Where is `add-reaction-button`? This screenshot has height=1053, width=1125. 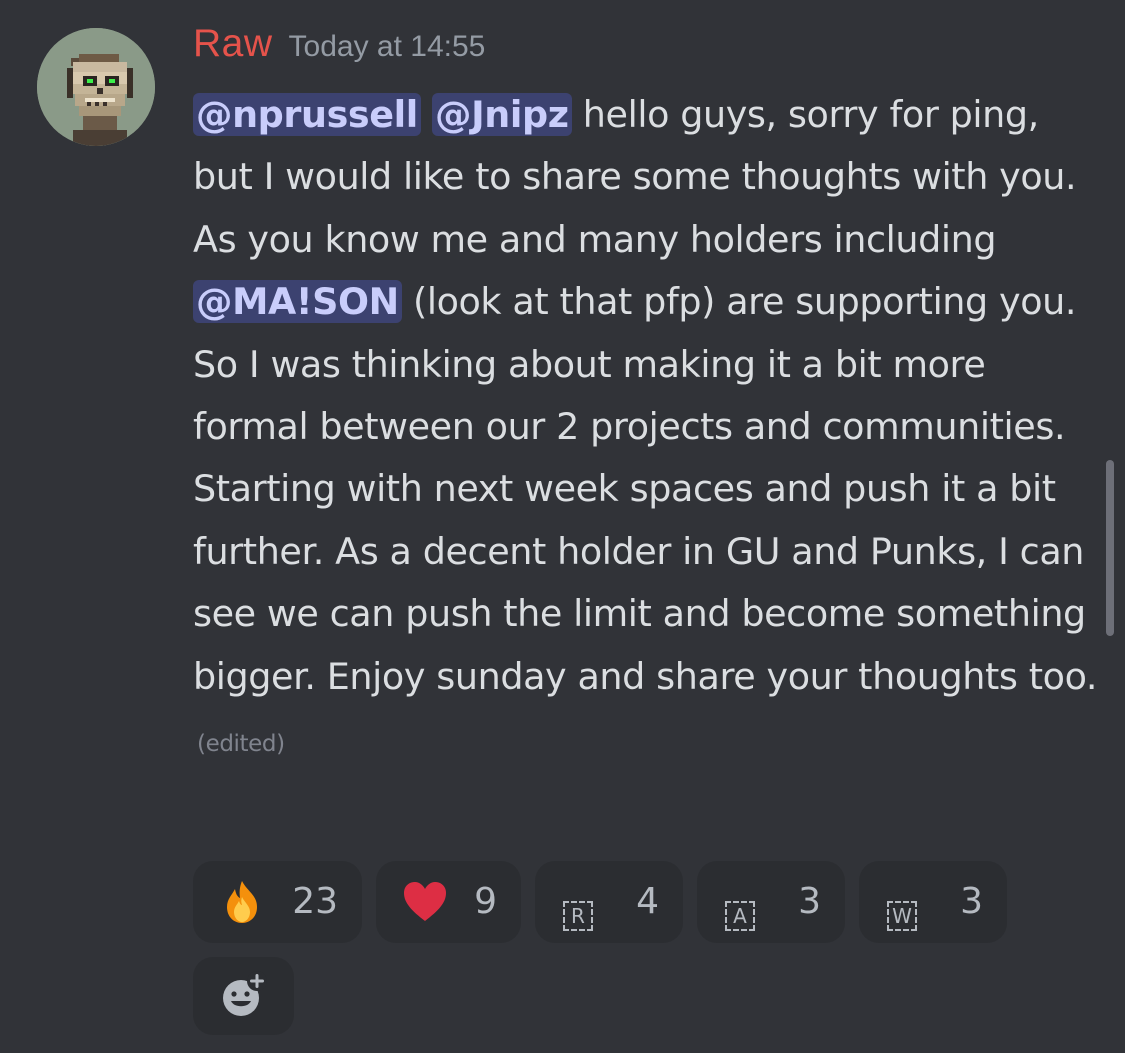 add-reaction-button is located at coordinates (243, 996).